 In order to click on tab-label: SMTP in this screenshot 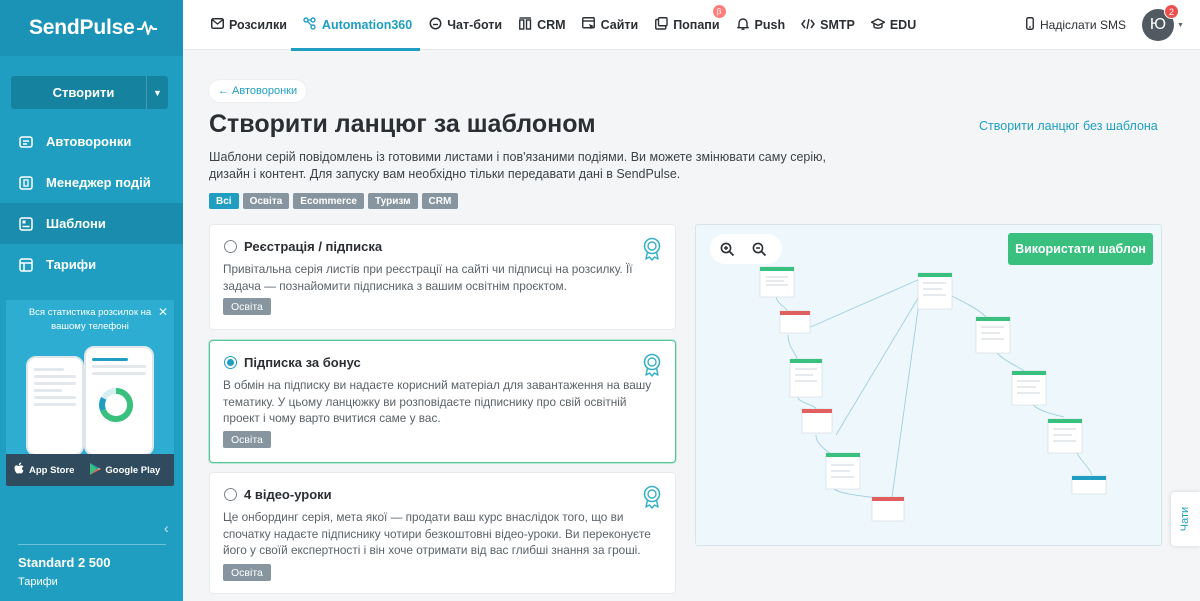, I will do `click(837, 25)`.